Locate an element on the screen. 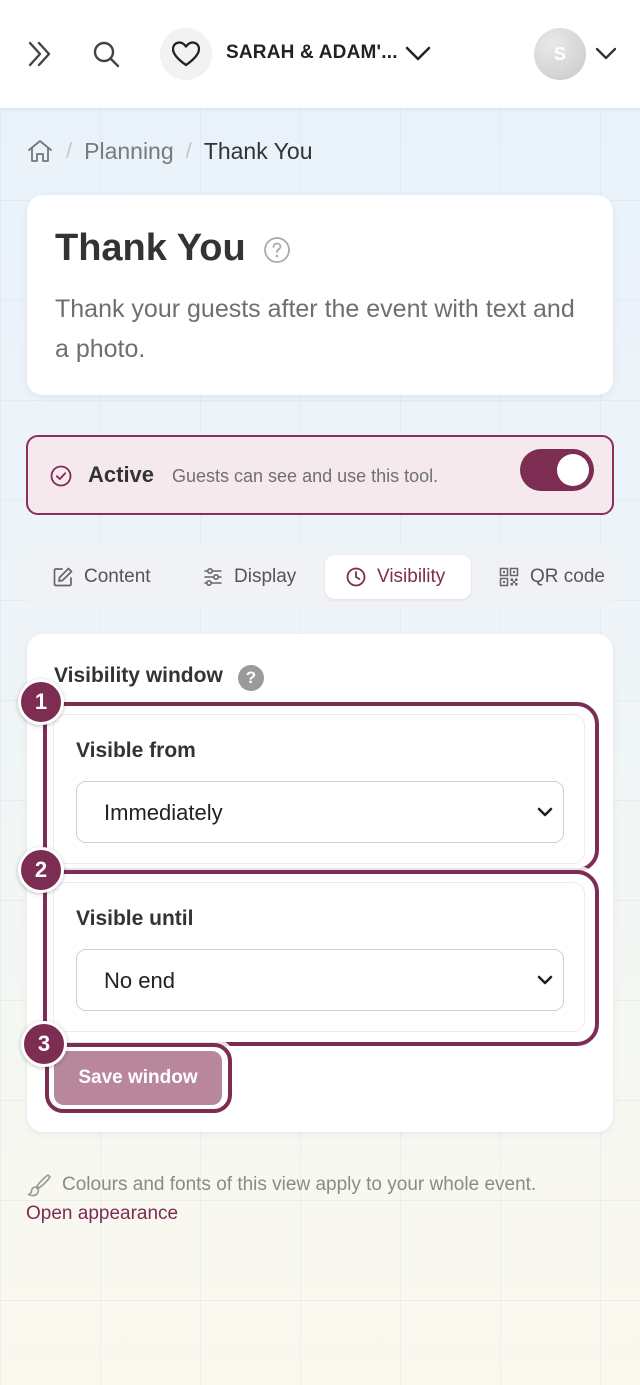  active-status-bar: Active Guests can see and use this tool. is located at coordinates (320, 475).